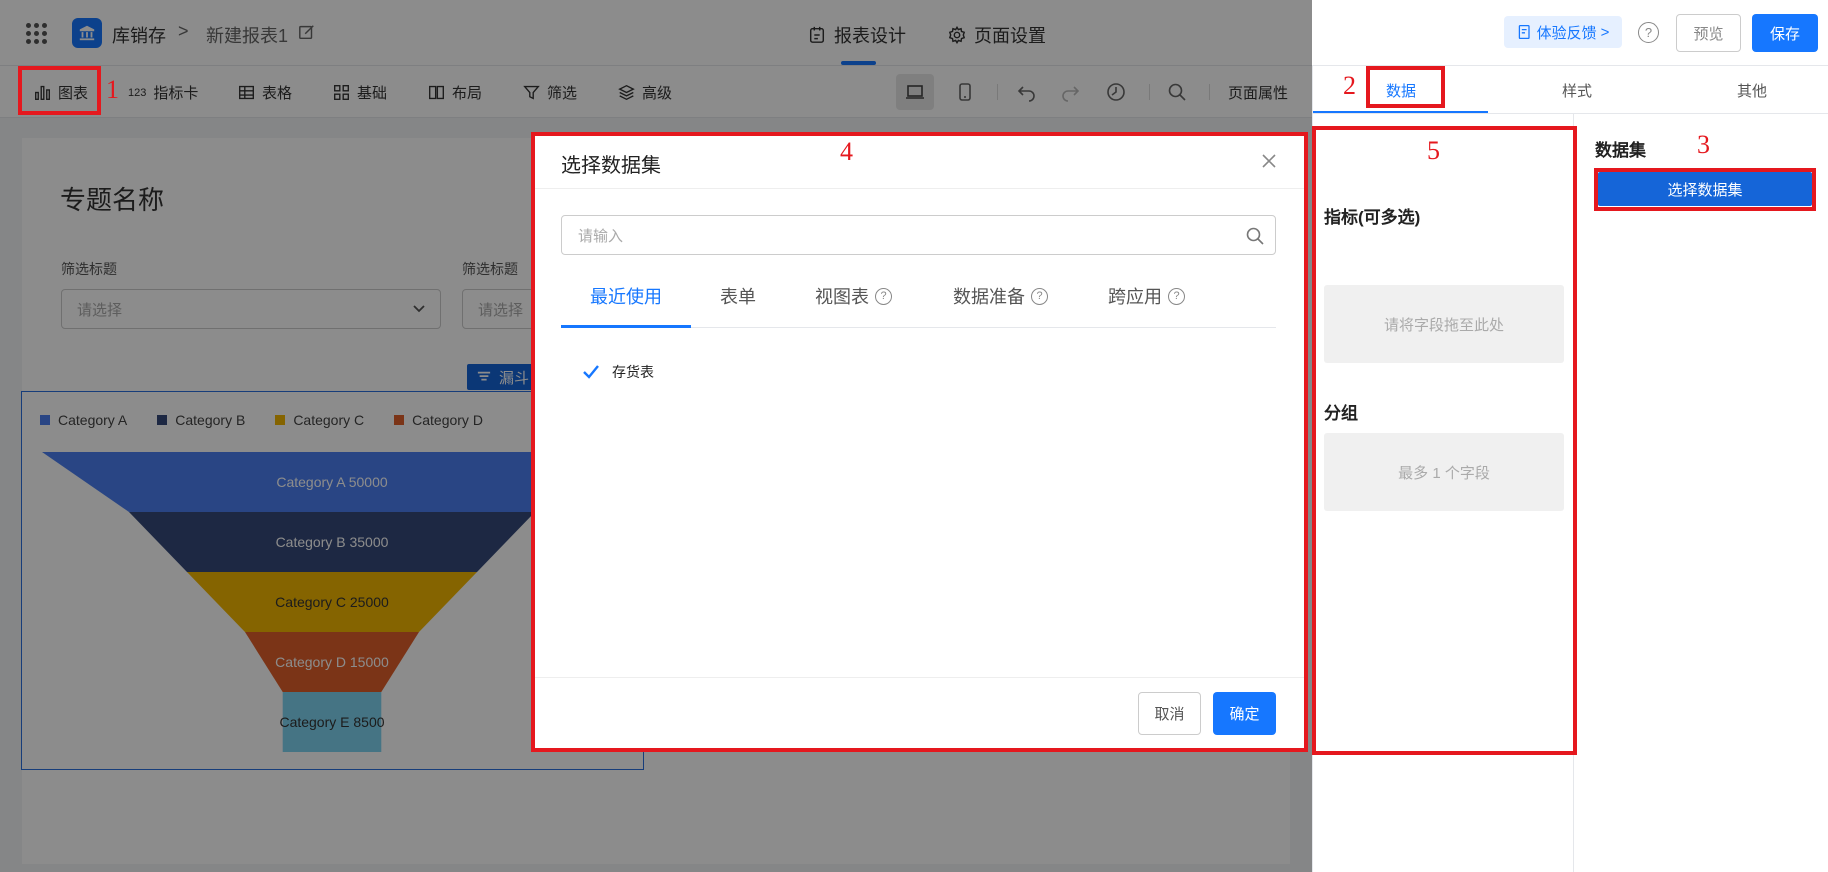 Image resolution: width=1828 pixels, height=872 pixels. What do you see at coordinates (1349, 85) in the screenshot?
I see `annotation-number: 2` at bounding box center [1349, 85].